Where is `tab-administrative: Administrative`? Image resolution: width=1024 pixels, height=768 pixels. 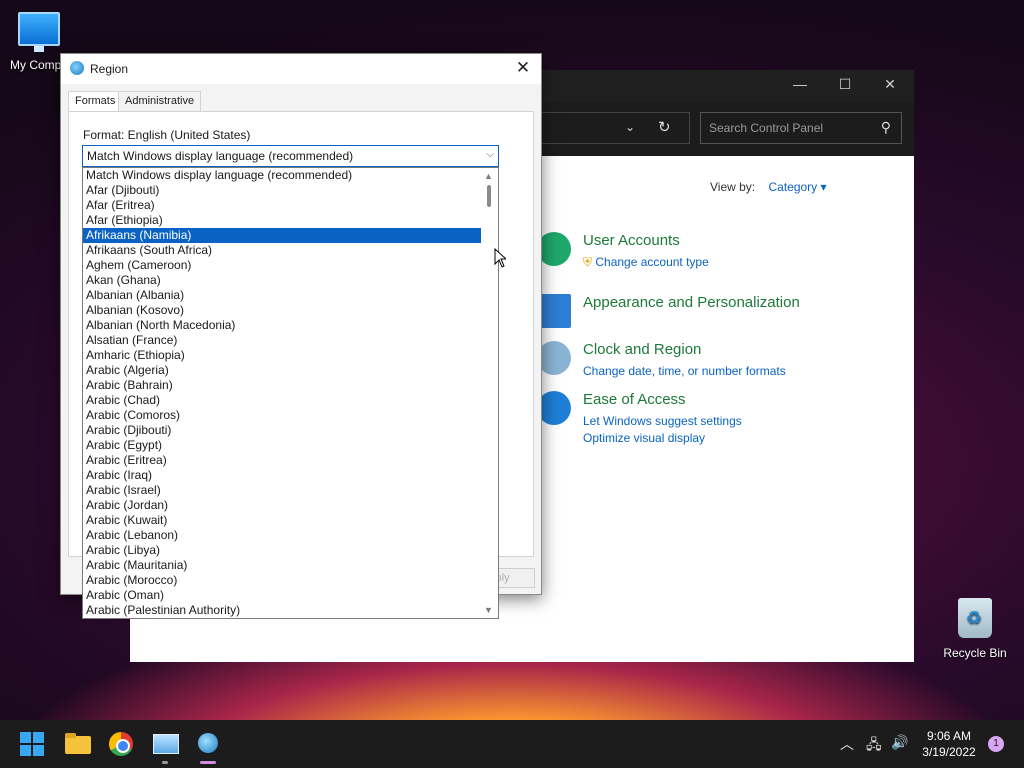 tab-administrative: Administrative is located at coordinates (160, 101).